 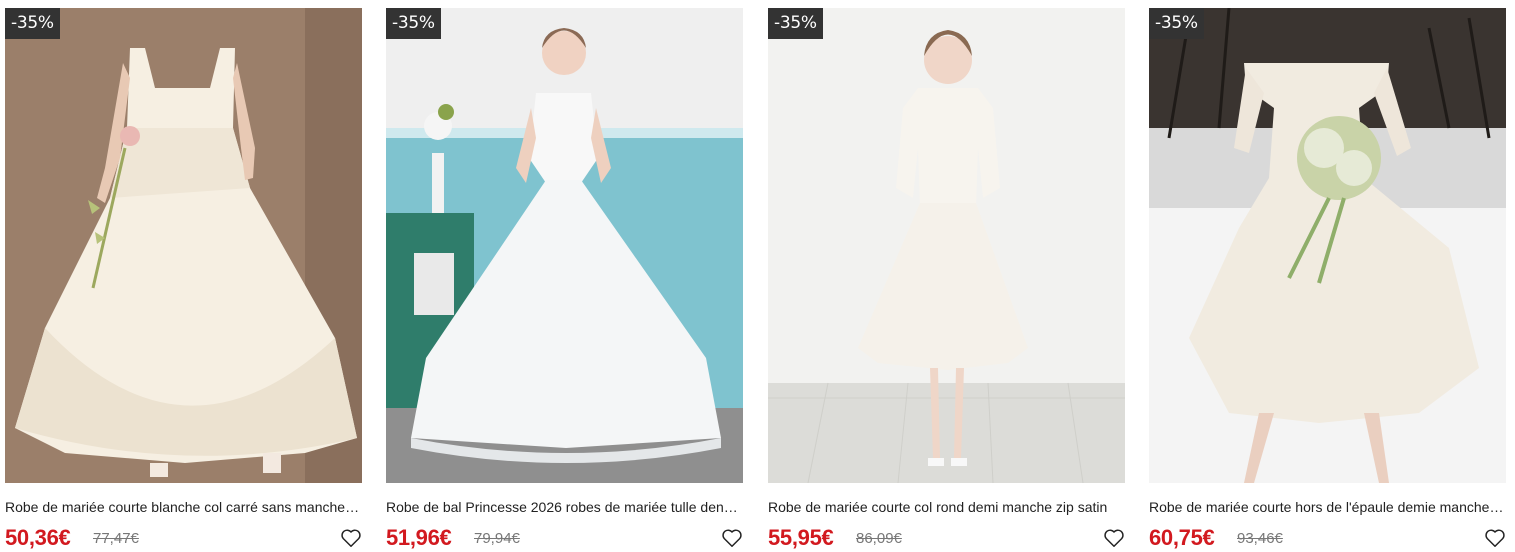 What do you see at coordinates (564, 538) in the screenshot?
I see `price-row: 51,96€ 79,94€` at bounding box center [564, 538].